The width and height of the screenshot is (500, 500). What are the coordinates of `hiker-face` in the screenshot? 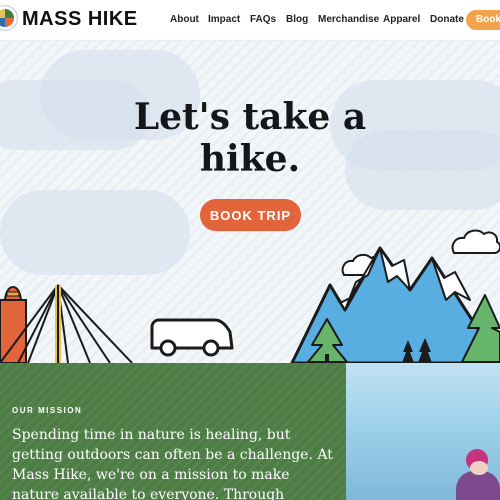 It's located at (479, 468).